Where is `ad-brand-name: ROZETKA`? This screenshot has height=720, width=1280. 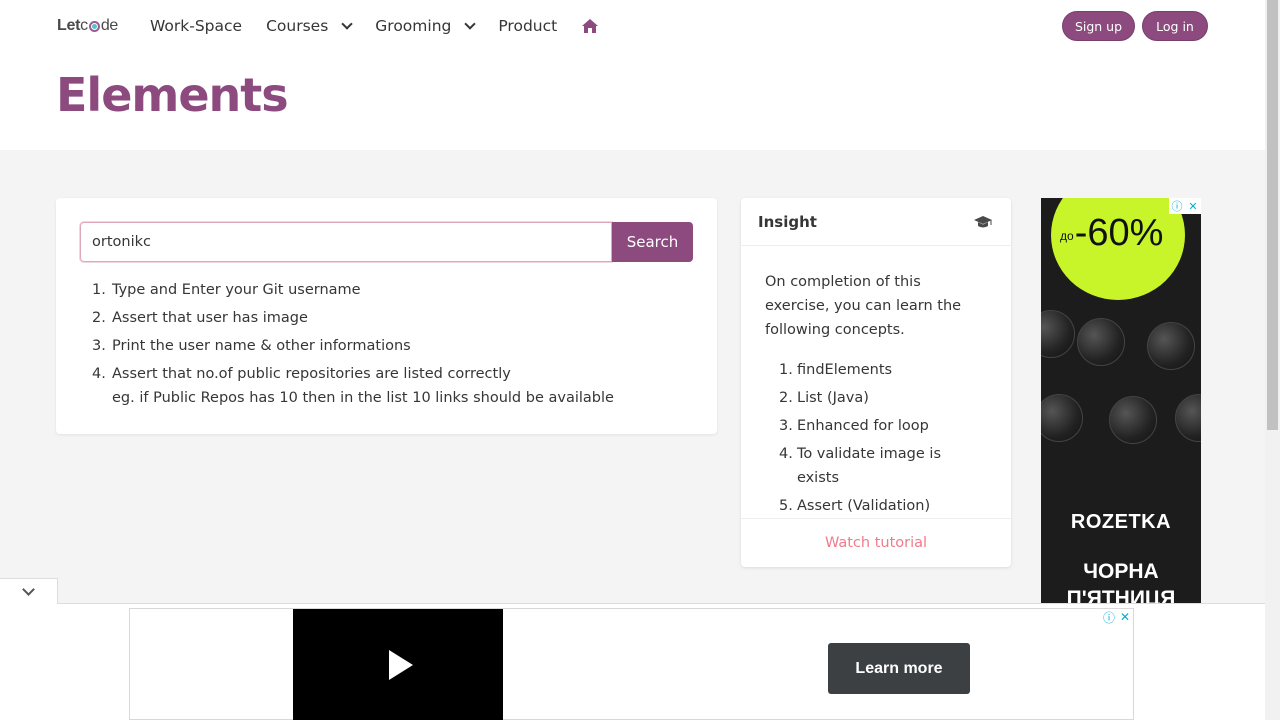
ad-brand-name: ROZETKA is located at coordinates (1121, 522).